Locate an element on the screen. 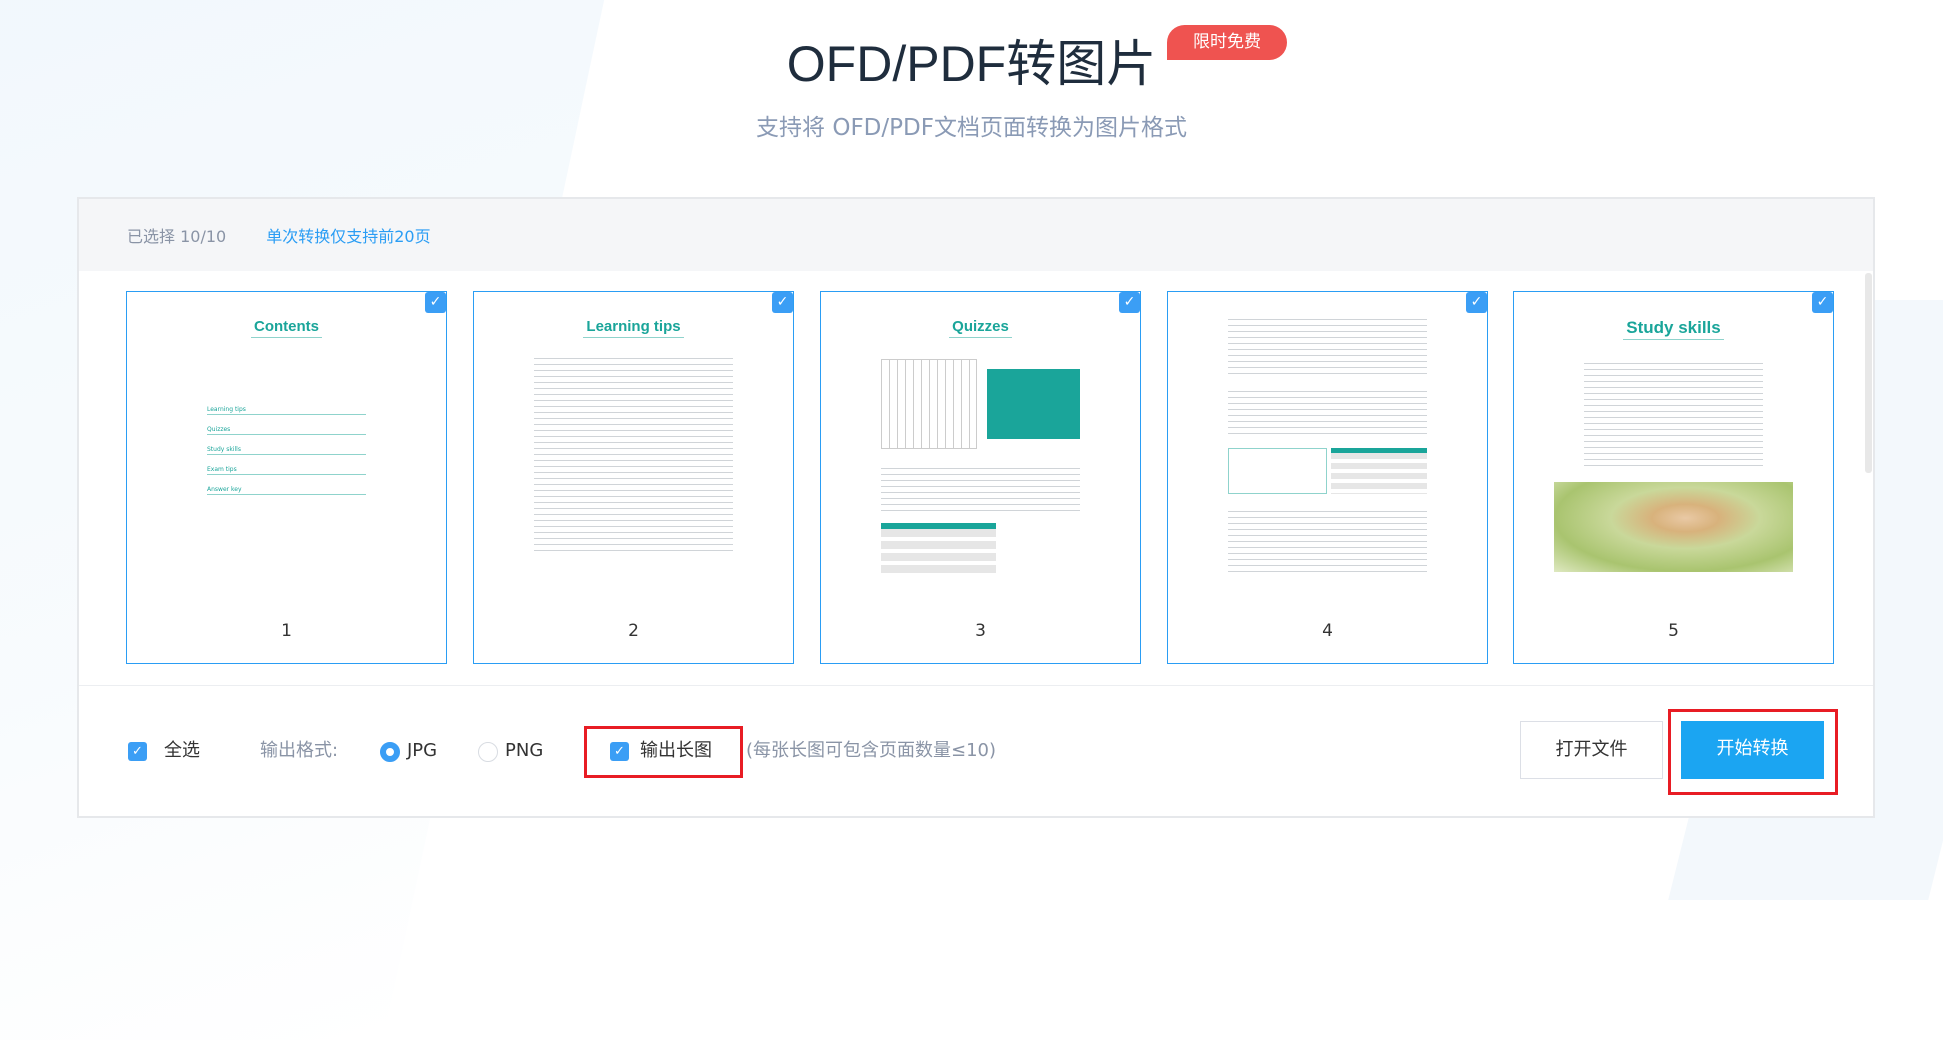 Image resolution: width=1943 pixels, height=1040 pixels. format-label: 输出格式: is located at coordinates (299, 750).